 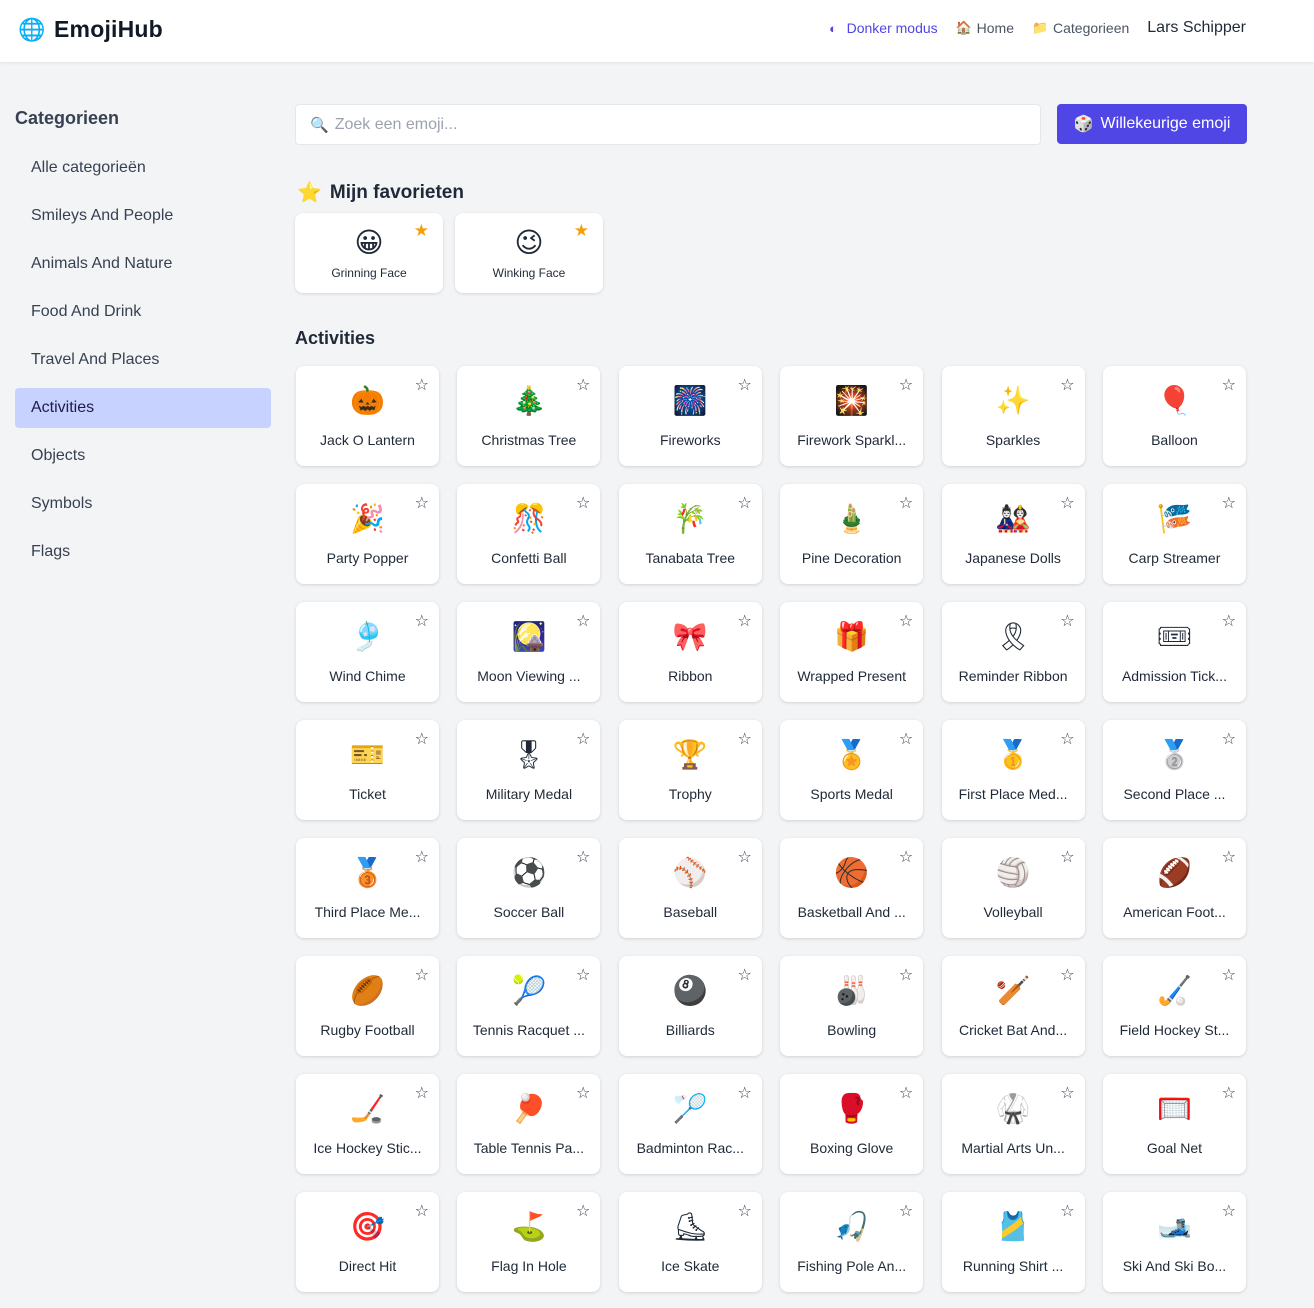 I want to click on emoji-card: 🎎 Japanese Dolls ☆, so click(x=1013, y=534).